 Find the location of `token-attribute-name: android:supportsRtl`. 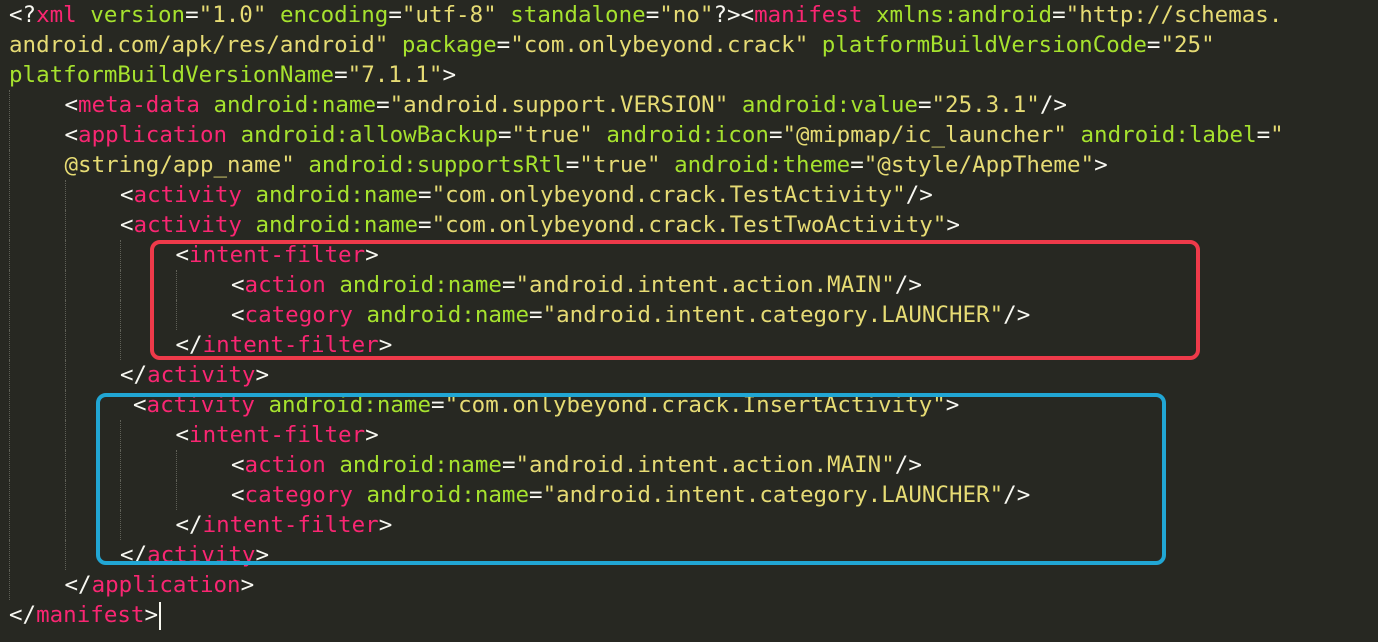

token-attribute-name: android:supportsRtl is located at coordinates (437, 165).